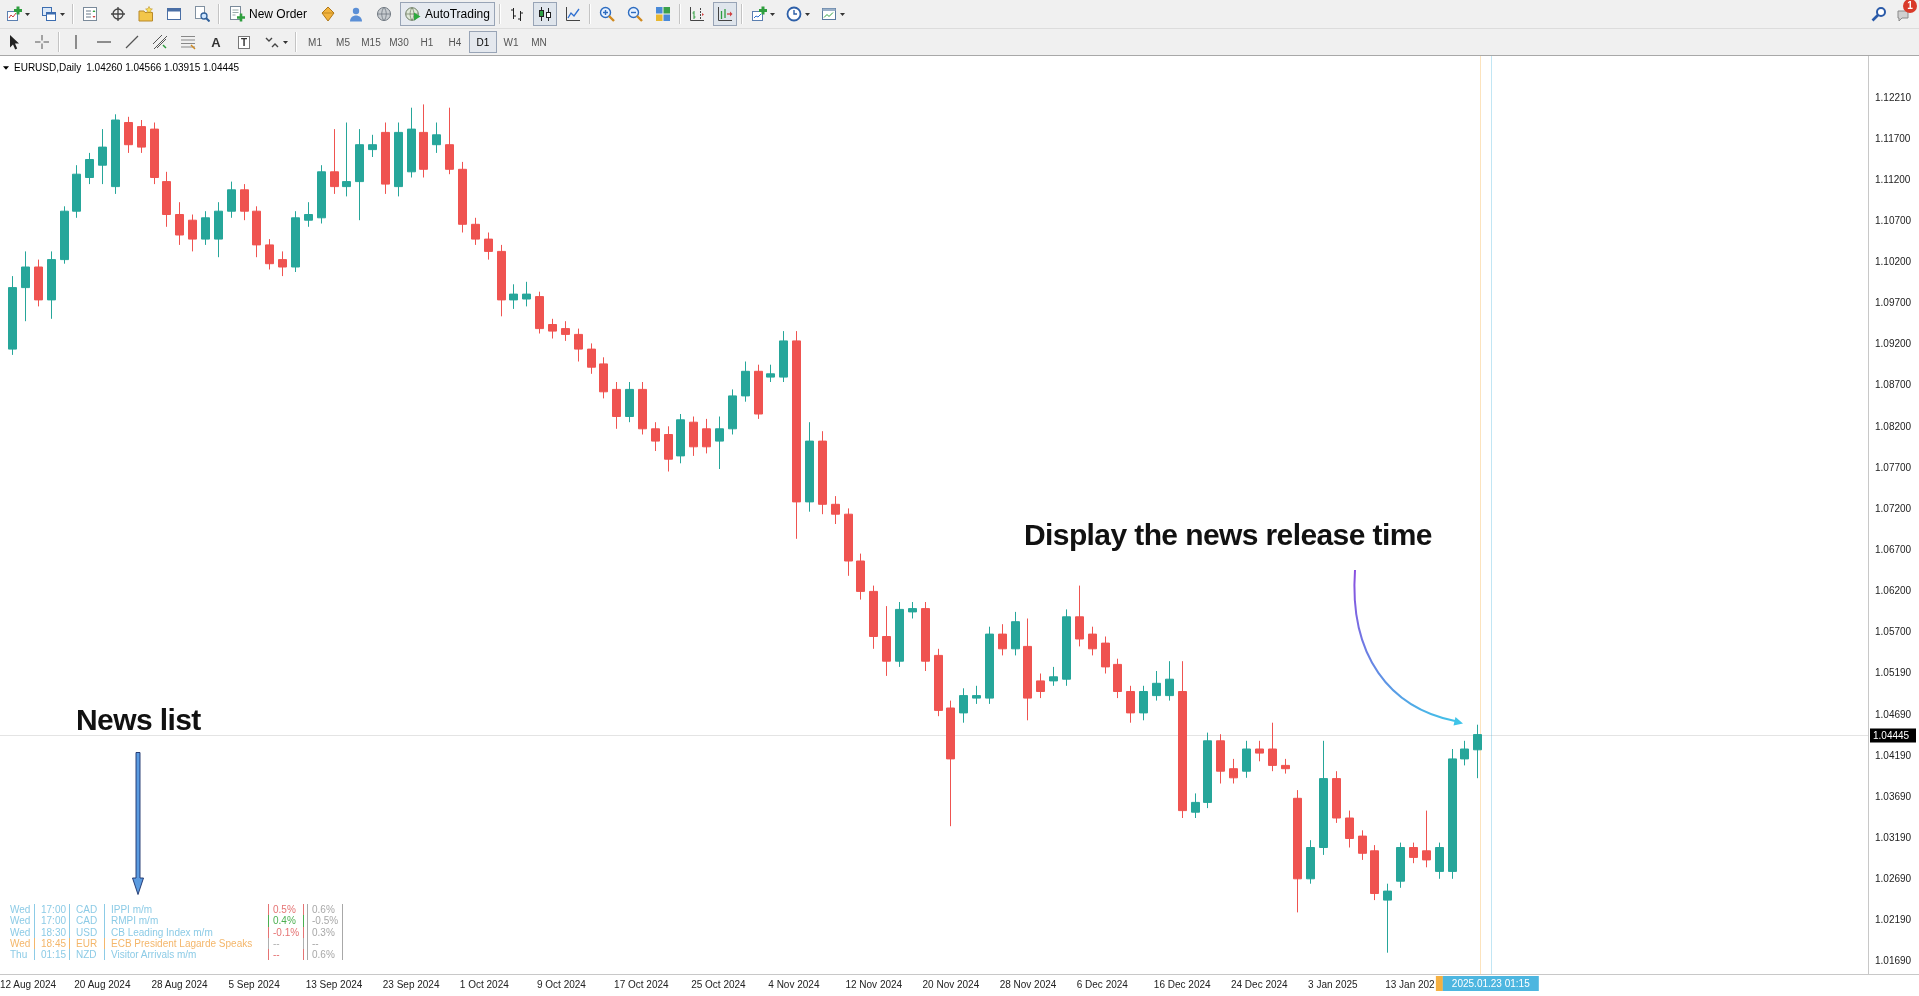  I want to click on text-tool: A, so click(216, 42).